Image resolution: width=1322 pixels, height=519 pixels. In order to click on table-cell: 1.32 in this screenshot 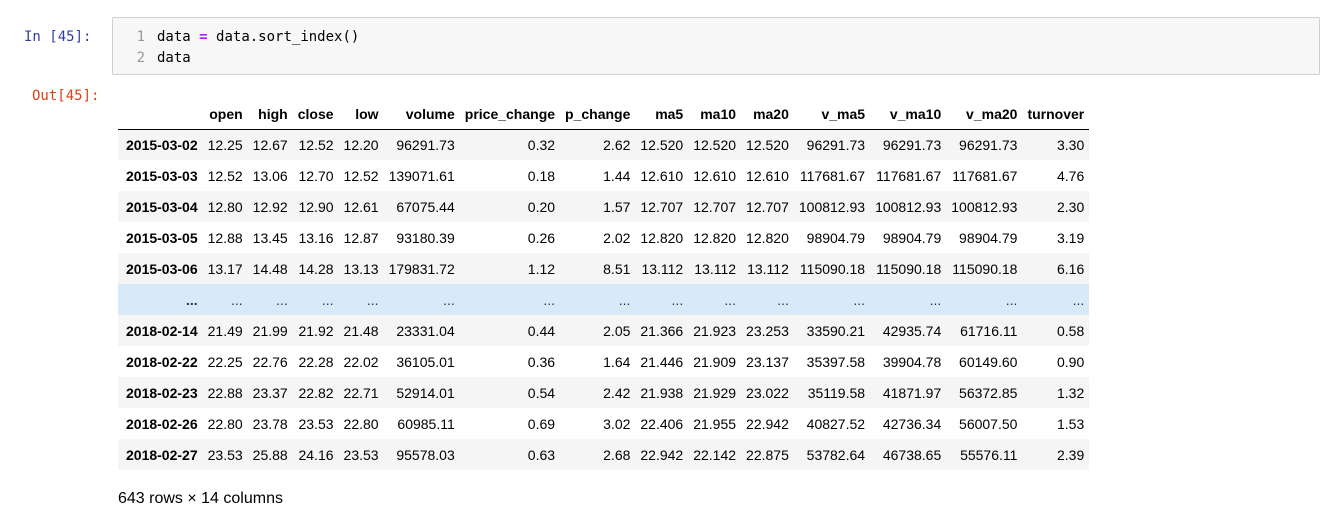, I will do `click(1070, 392)`.